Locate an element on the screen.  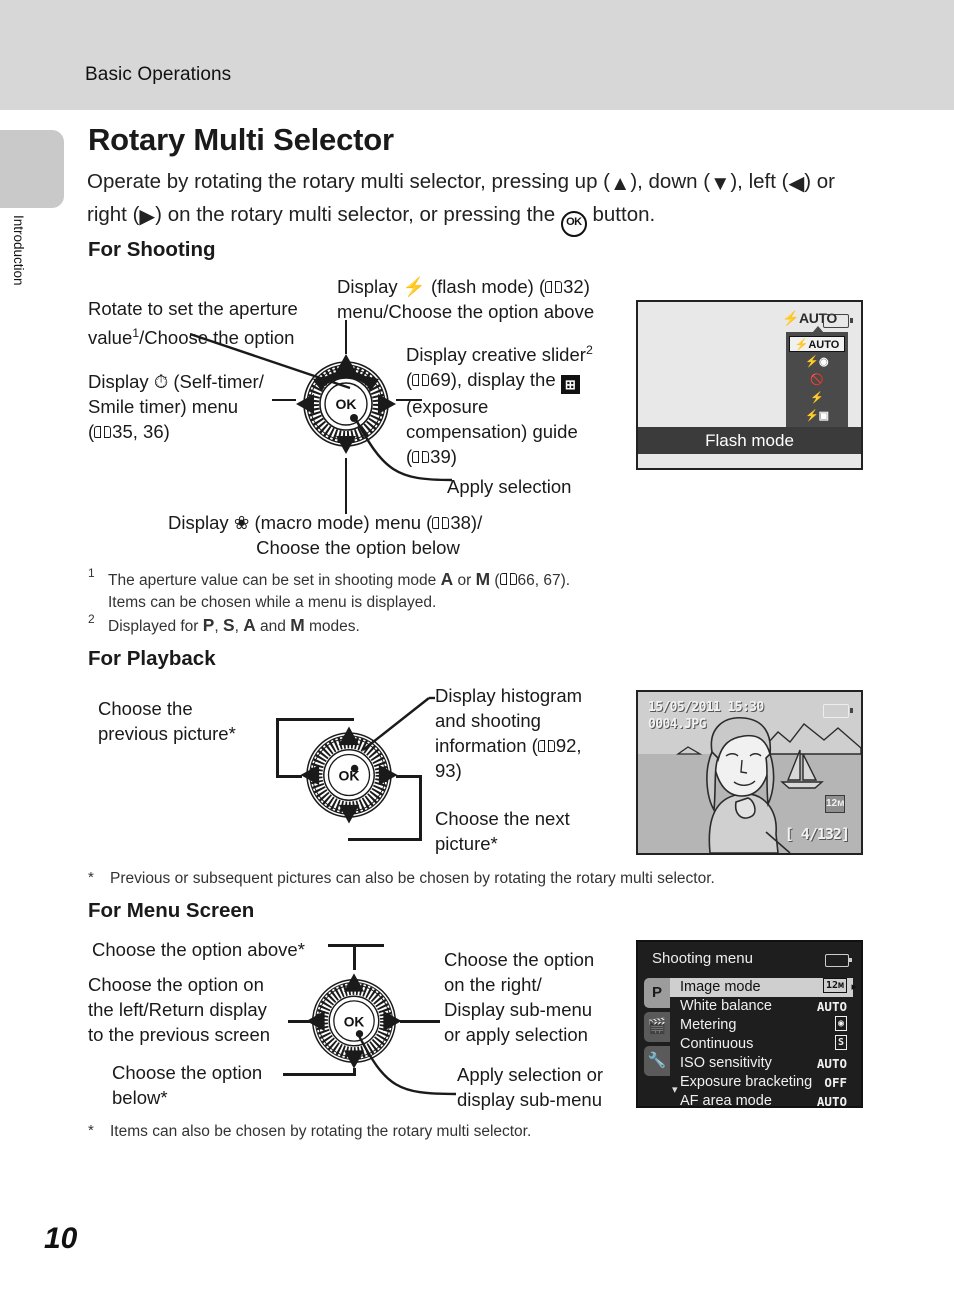
lcd-bottom-strip is located at coordinates (749, 461).